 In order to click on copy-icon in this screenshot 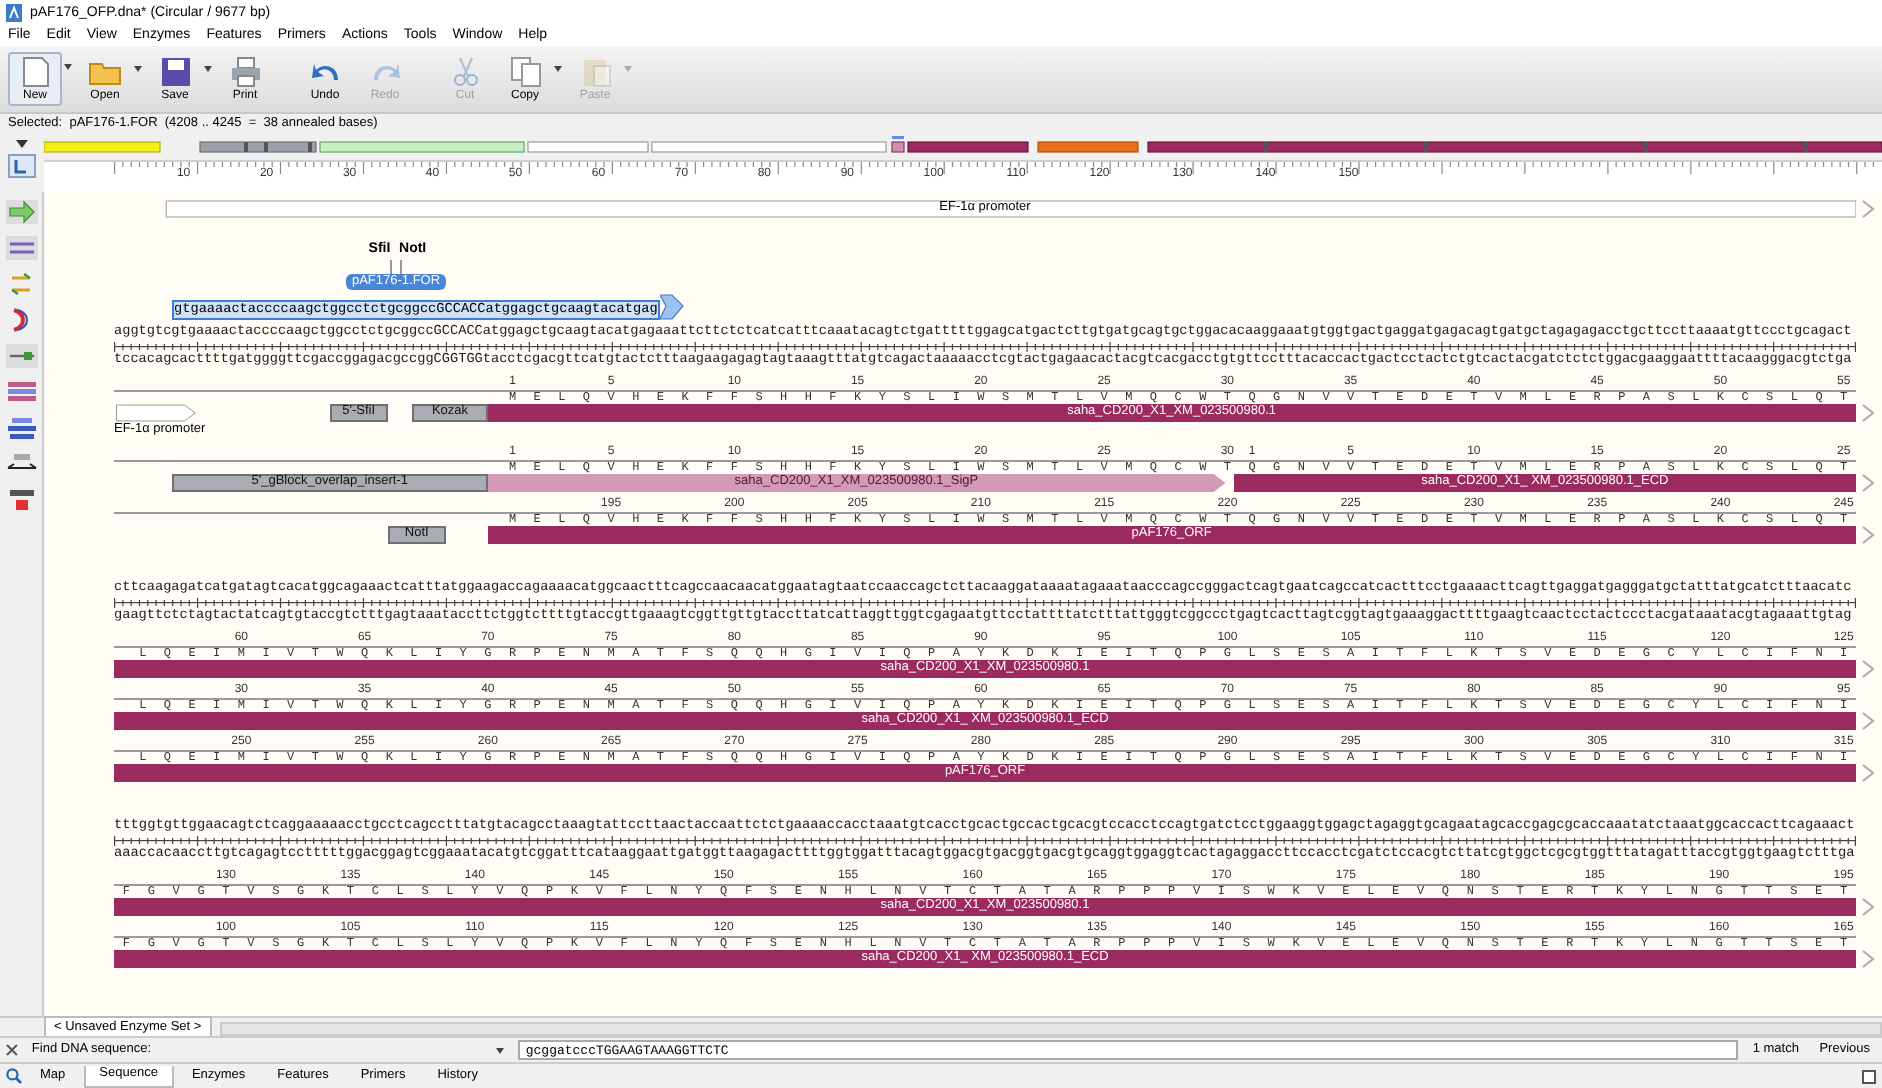, I will do `click(525, 72)`.